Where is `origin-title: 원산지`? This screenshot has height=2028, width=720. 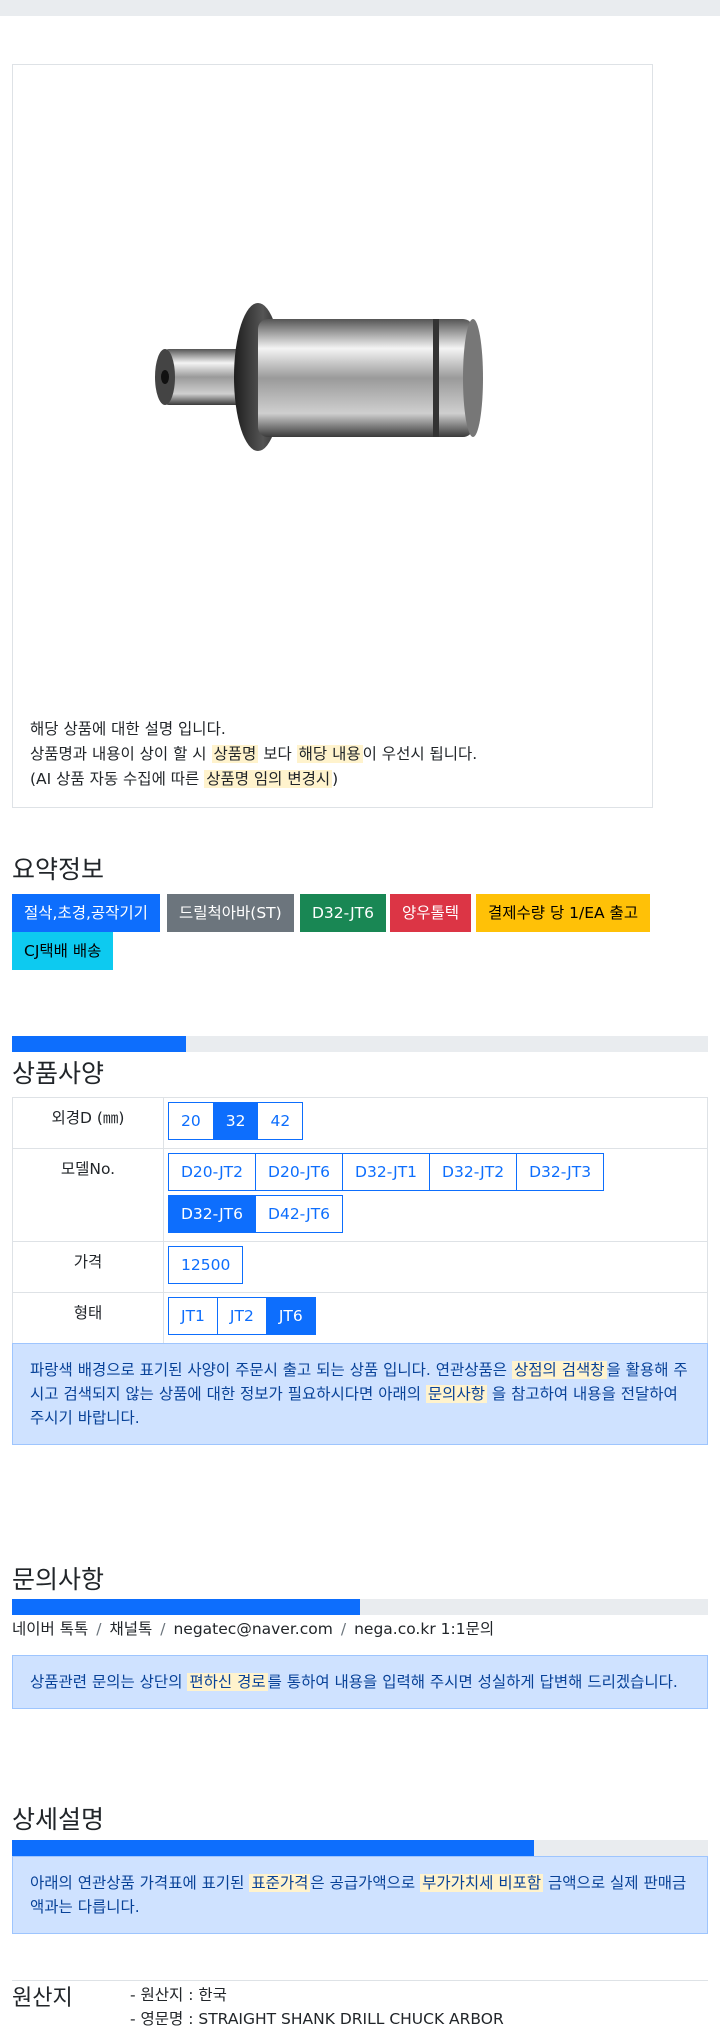 origin-title: 원산지 is located at coordinates (42, 1998).